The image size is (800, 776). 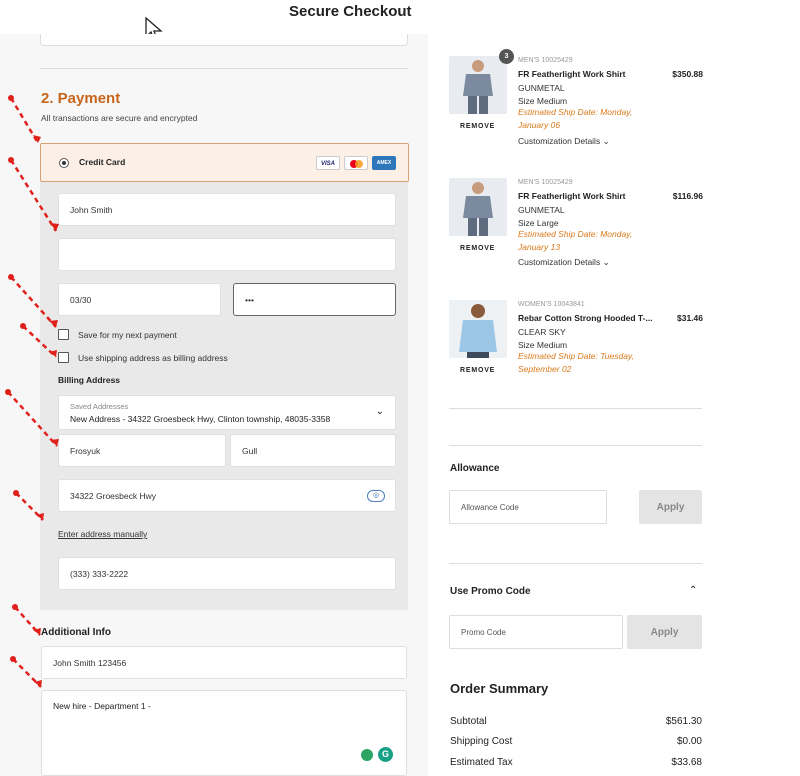 I want to click on grammarly-icon: G, so click(x=385, y=754).